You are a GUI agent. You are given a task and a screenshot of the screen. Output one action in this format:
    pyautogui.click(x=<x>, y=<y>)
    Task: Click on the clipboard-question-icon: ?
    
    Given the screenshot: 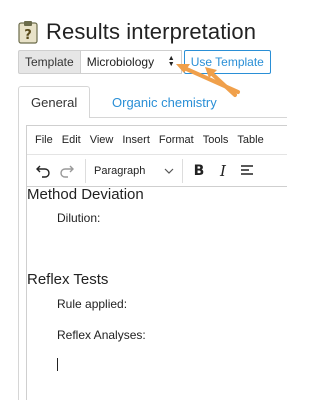 What is the action you would take?
    pyautogui.click(x=28, y=32)
    